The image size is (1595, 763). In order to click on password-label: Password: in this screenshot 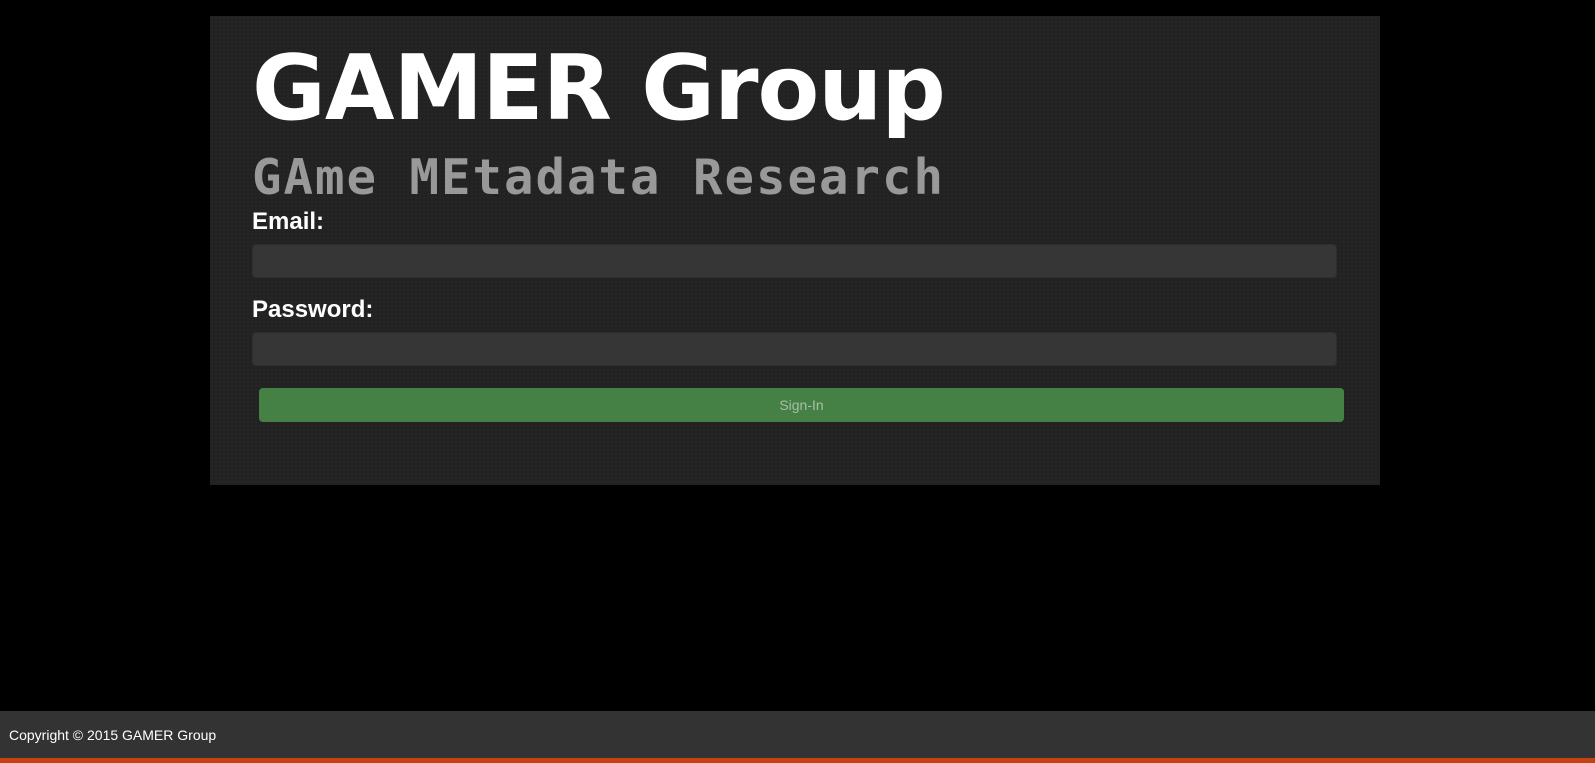, I will do `click(313, 309)`.